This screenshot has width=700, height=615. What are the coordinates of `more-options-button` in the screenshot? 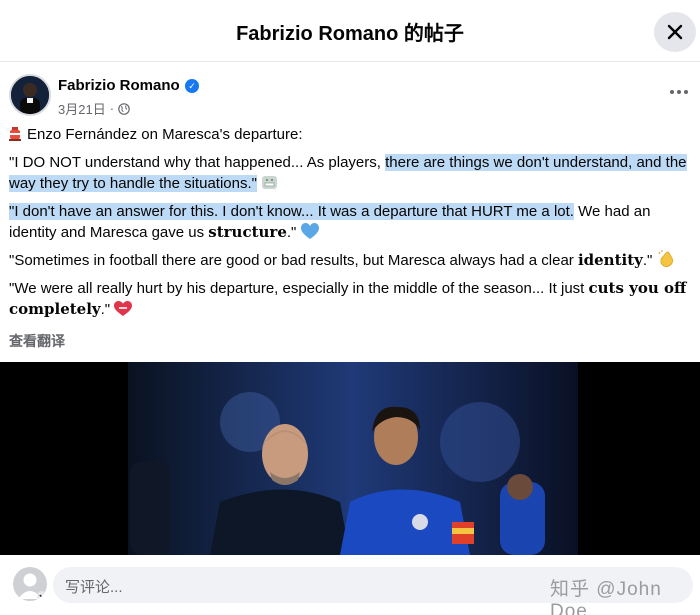 It's located at (679, 92).